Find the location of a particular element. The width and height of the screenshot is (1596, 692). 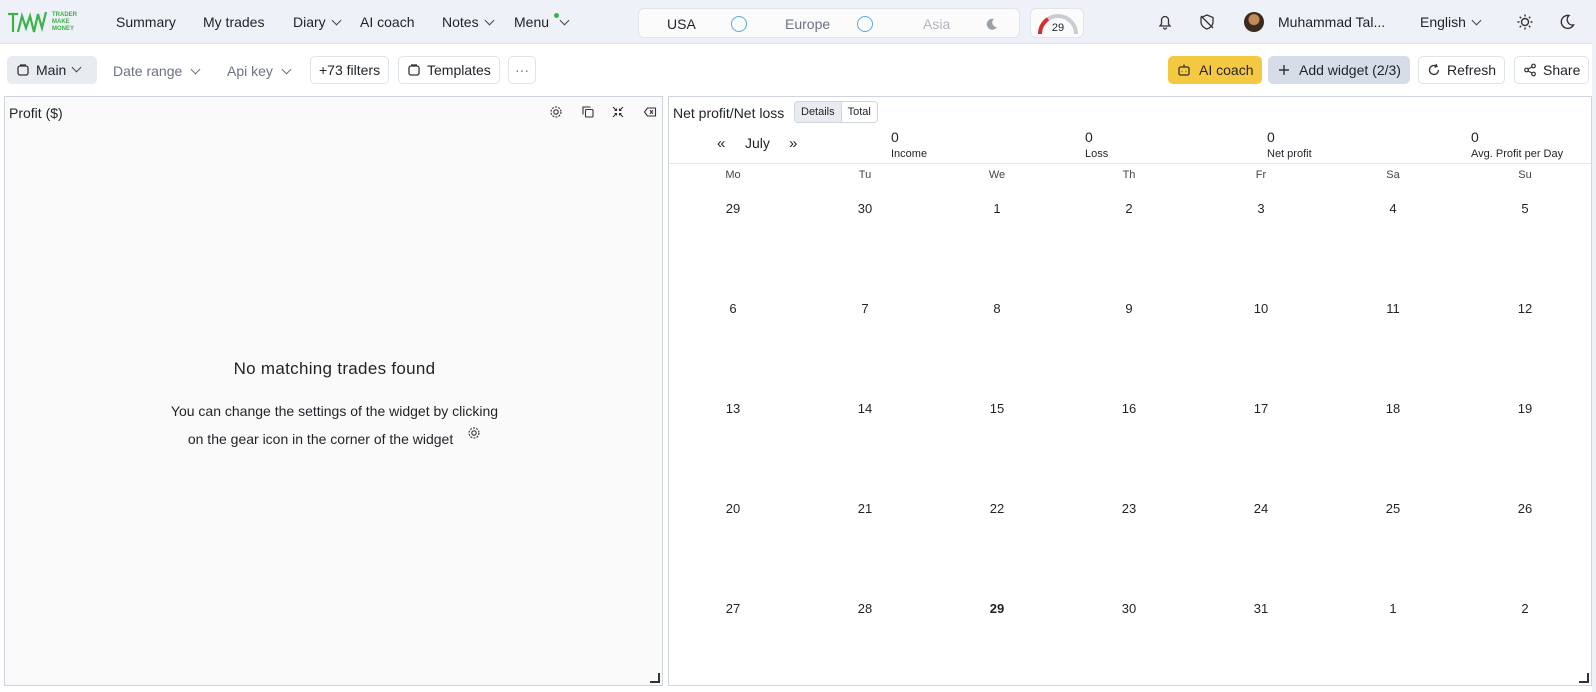

api-key-label: Api key is located at coordinates (250, 71).